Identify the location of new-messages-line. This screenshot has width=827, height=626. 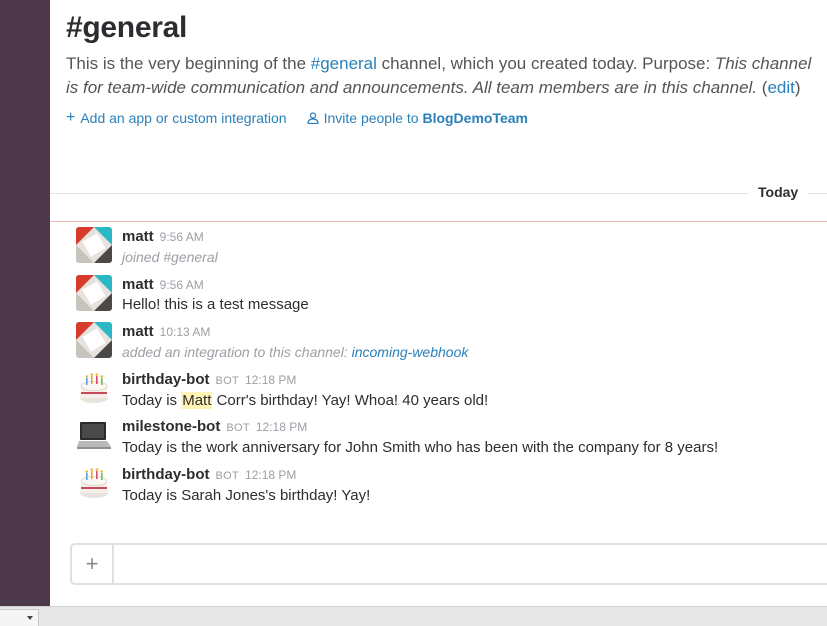
(438, 221).